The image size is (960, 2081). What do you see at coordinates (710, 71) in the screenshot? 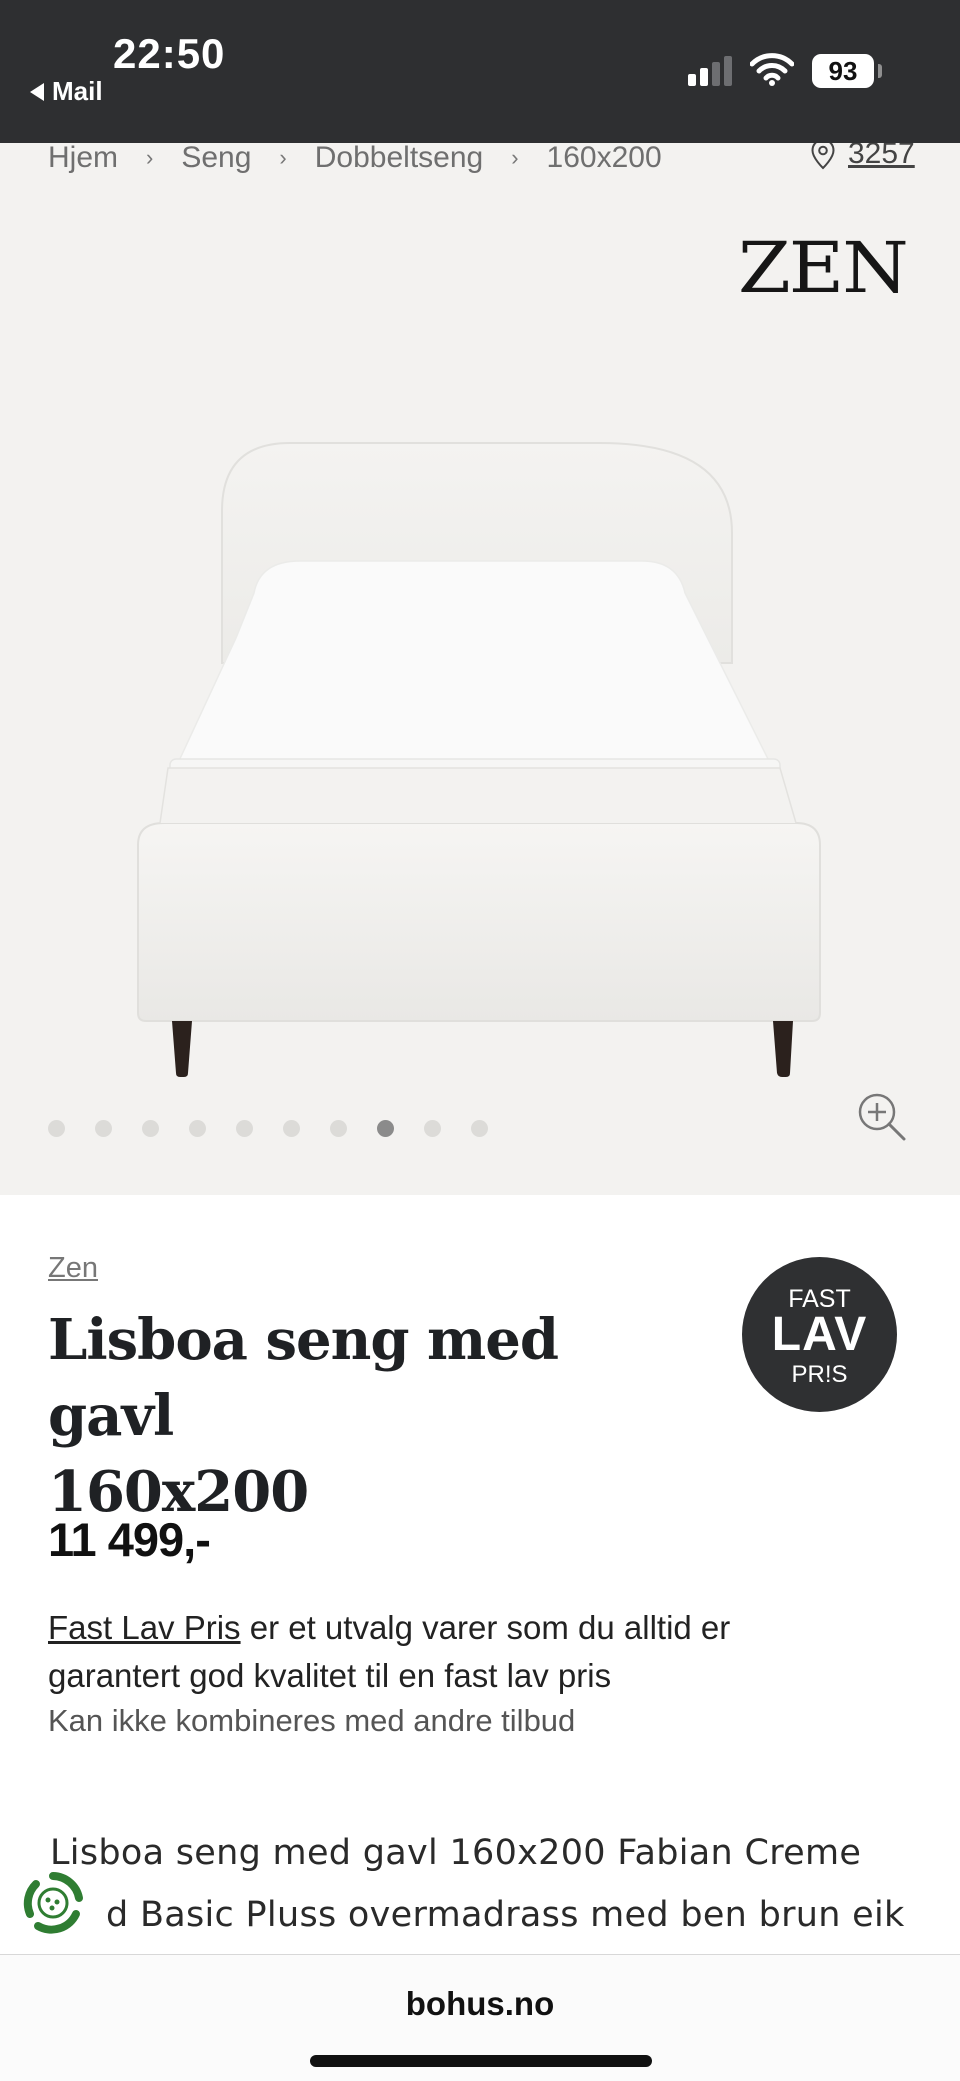
I see `cellular-signal-icon` at bounding box center [710, 71].